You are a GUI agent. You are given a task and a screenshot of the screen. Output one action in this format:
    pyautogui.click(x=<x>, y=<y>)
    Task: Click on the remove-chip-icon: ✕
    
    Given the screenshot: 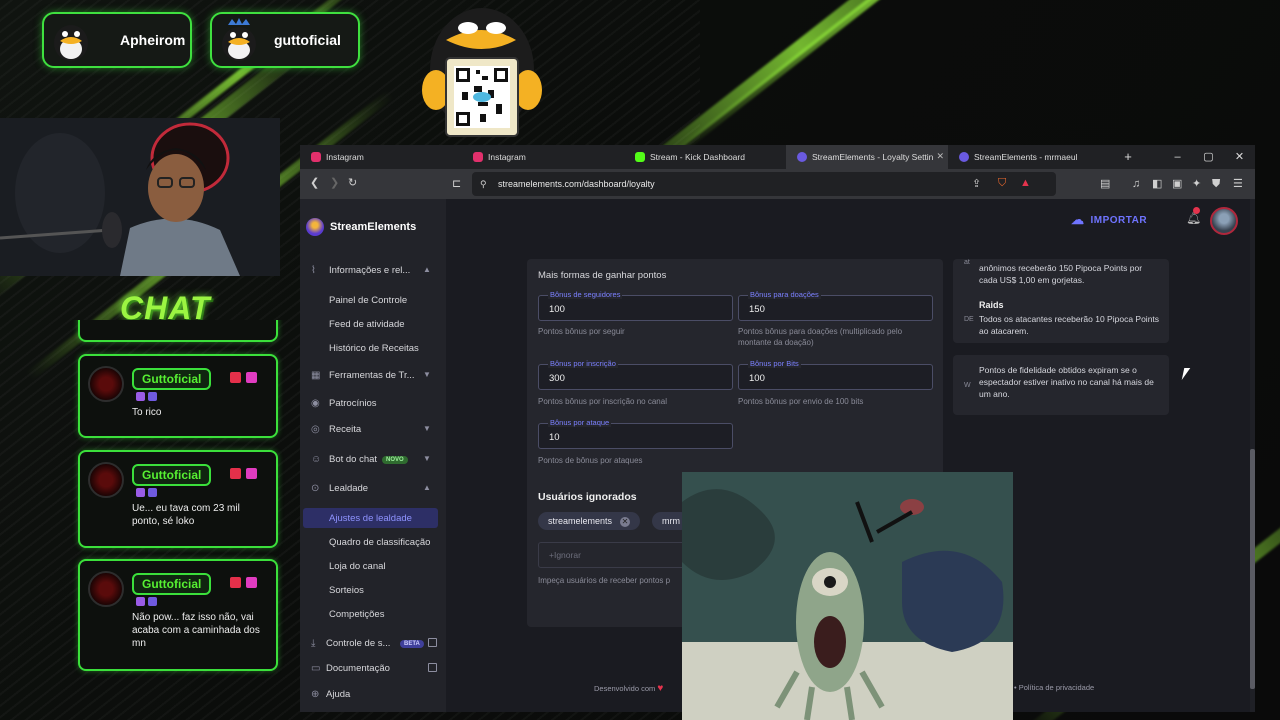 What is the action you would take?
    pyautogui.click(x=625, y=522)
    